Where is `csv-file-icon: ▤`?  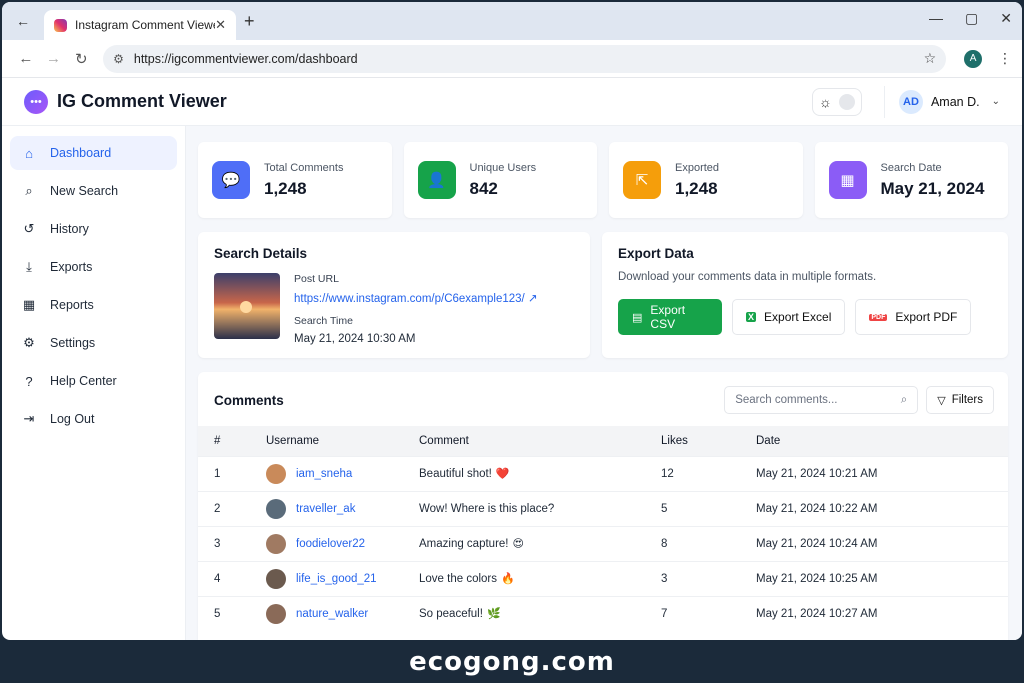
csv-file-icon: ▤ is located at coordinates (637, 317).